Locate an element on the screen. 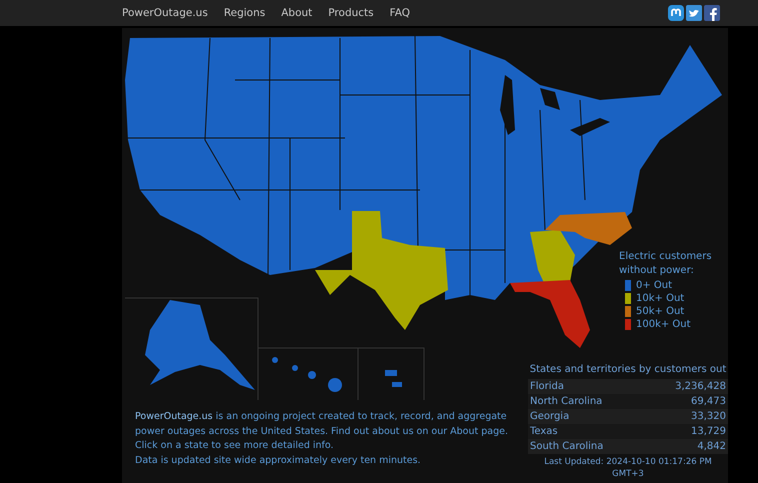 The image size is (758, 483). nav-link: FAQ is located at coordinates (400, 13).